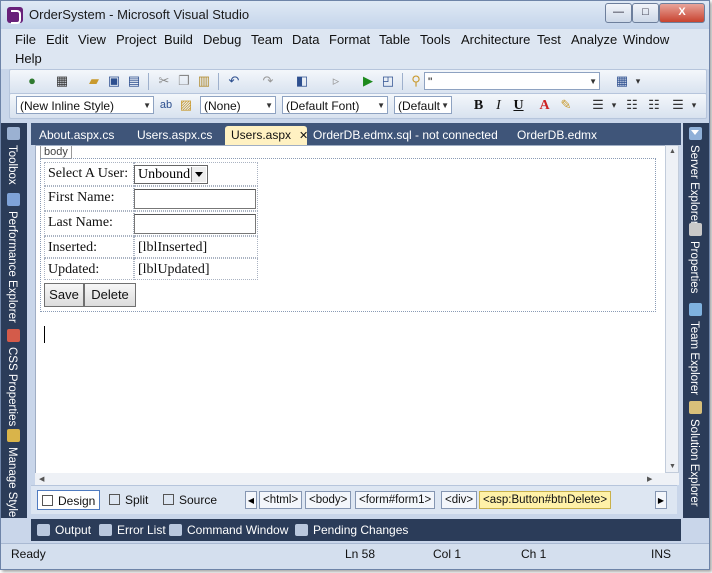  What do you see at coordinates (328, 500) in the screenshot?
I see `breadcrumb-body: <body>` at bounding box center [328, 500].